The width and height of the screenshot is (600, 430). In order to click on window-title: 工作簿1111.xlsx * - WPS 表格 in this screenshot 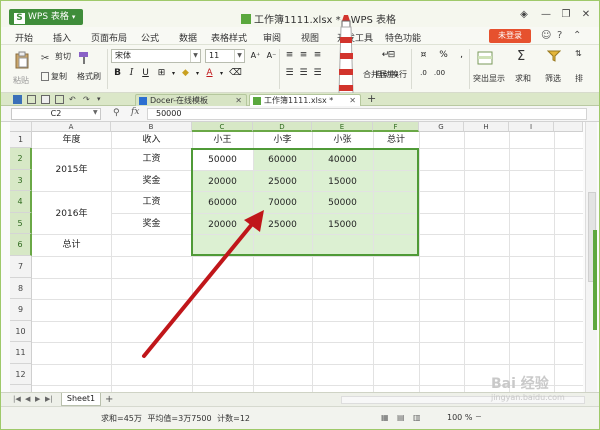, I will do `click(318, 18)`.